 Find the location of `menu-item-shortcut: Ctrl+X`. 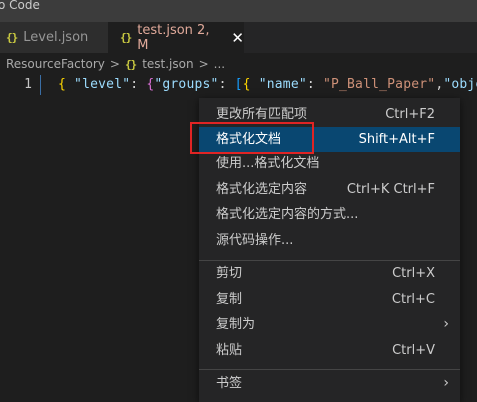

menu-item-shortcut: Ctrl+X is located at coordinates (413, 273).